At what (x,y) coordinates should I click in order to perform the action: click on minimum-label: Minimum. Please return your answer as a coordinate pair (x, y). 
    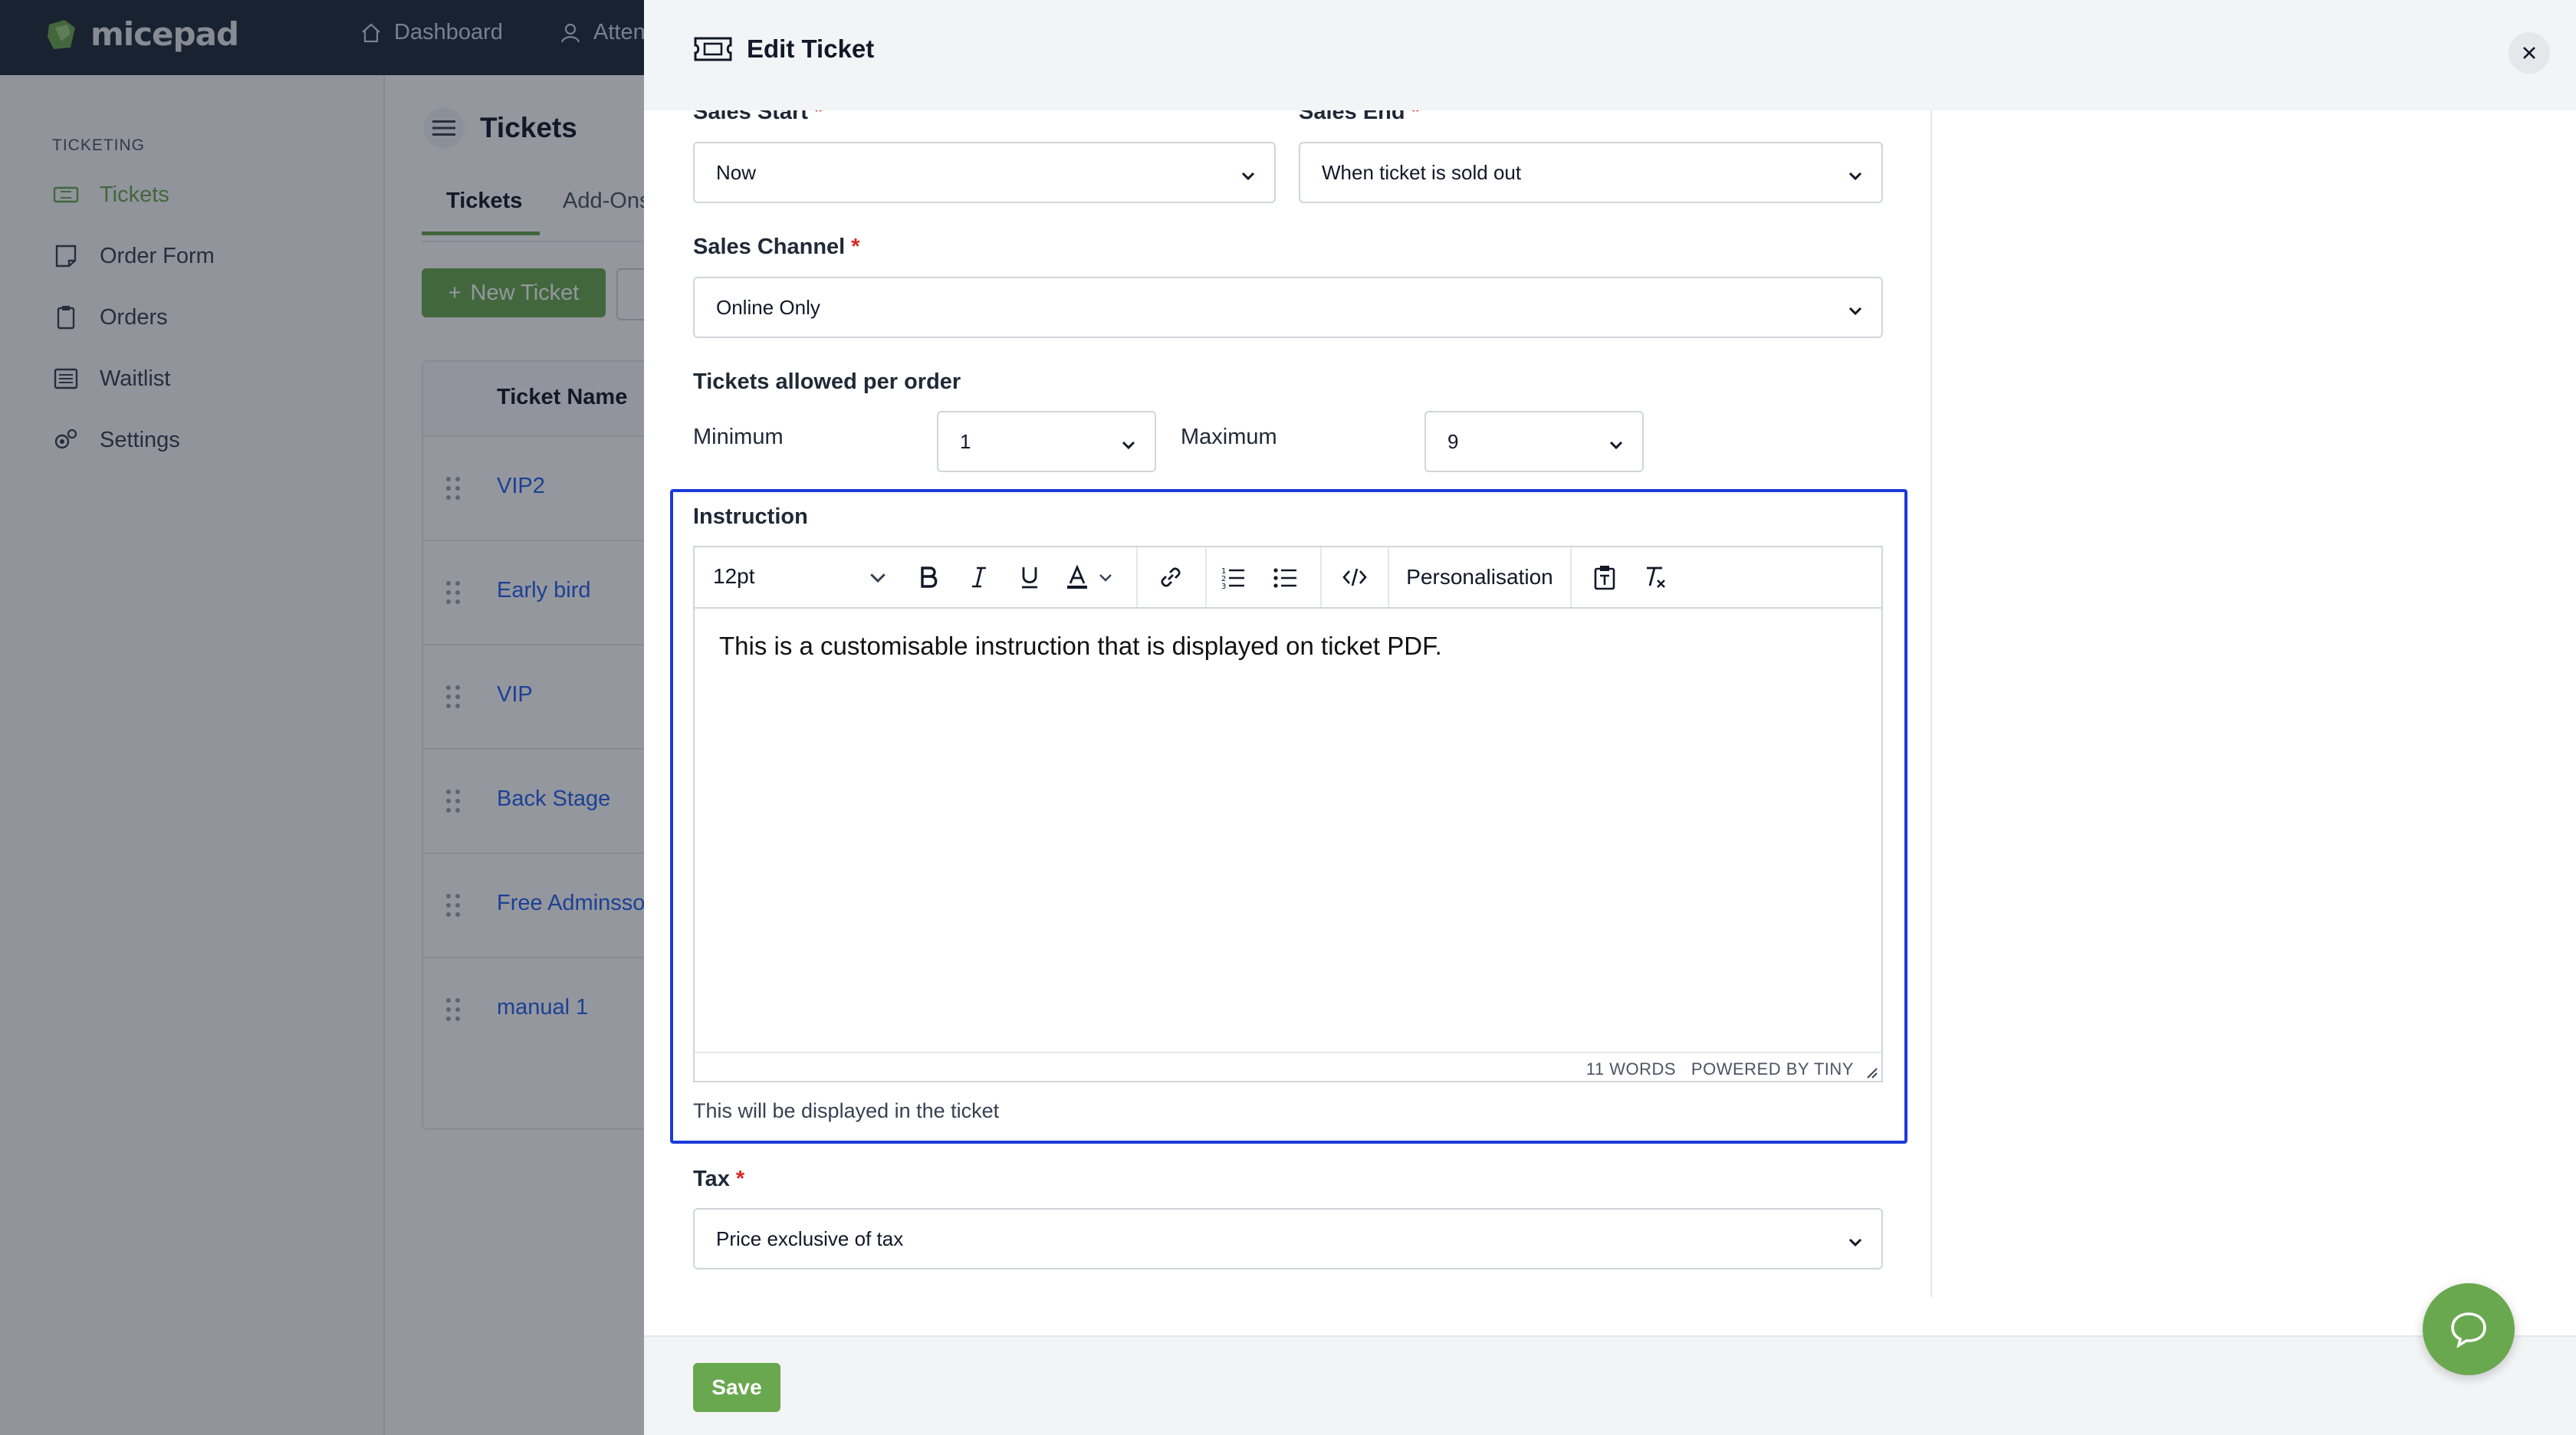
    Looking at the image, I should click on (738, 437).